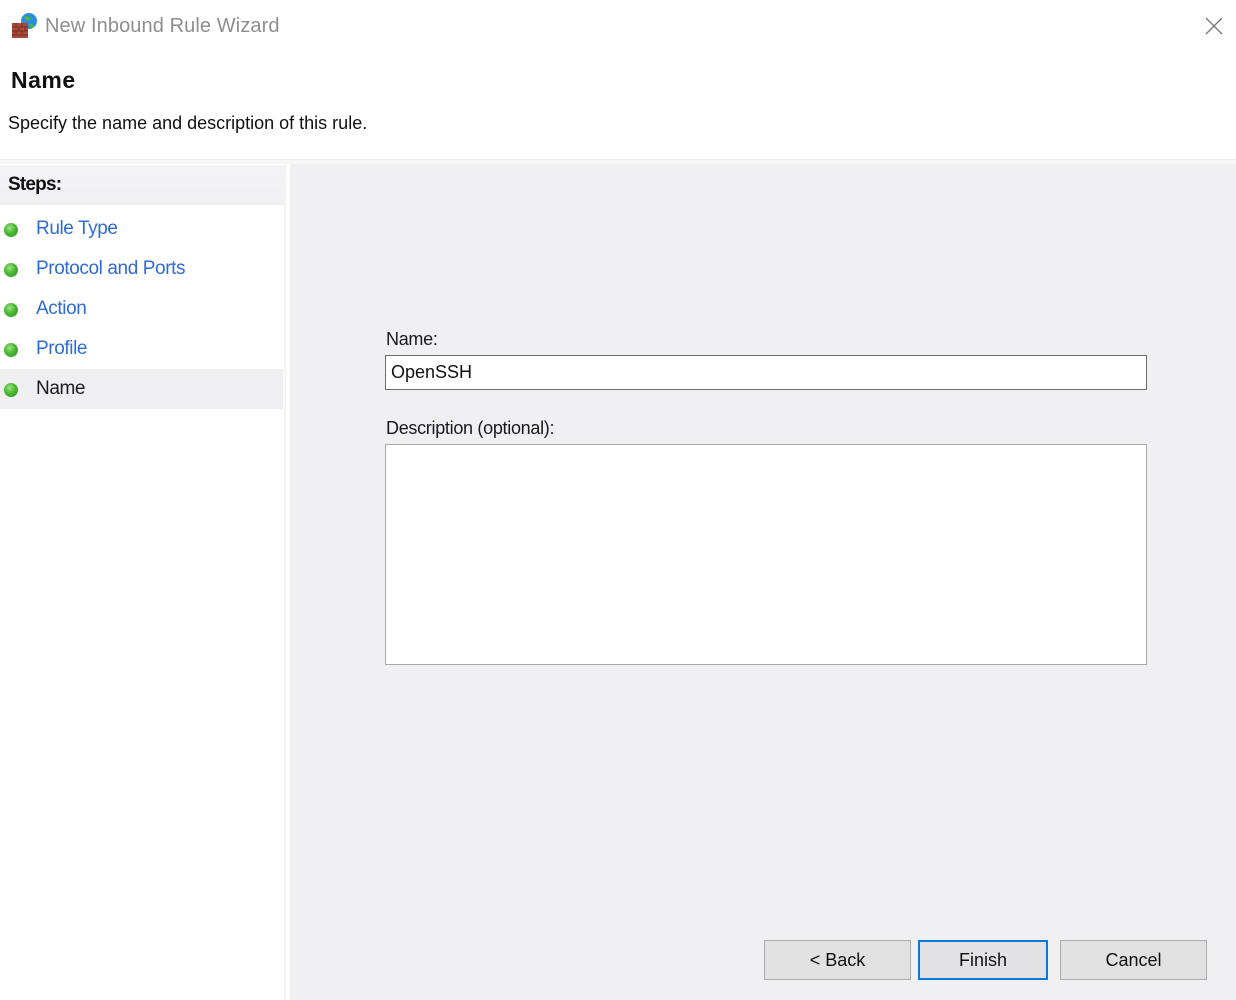 This screenshot has width=1236, height=1000. I want to click on step-name: Name, so click(141, 389).